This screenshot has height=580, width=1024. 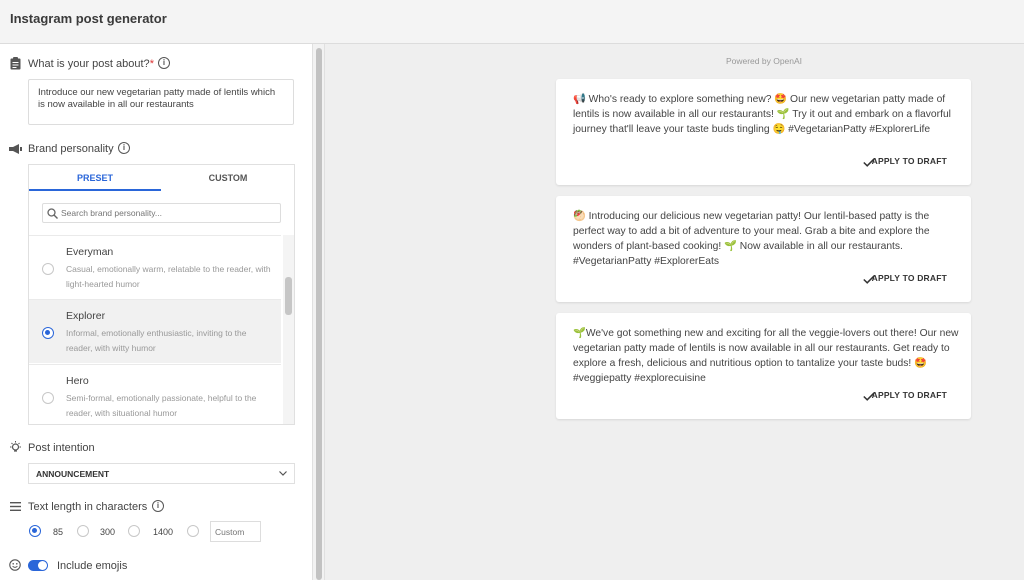 What do you see at coordinates (92, 566) in the screenshot?
I see `emoji-label: Include emojis` at bounding box center [92, 566].